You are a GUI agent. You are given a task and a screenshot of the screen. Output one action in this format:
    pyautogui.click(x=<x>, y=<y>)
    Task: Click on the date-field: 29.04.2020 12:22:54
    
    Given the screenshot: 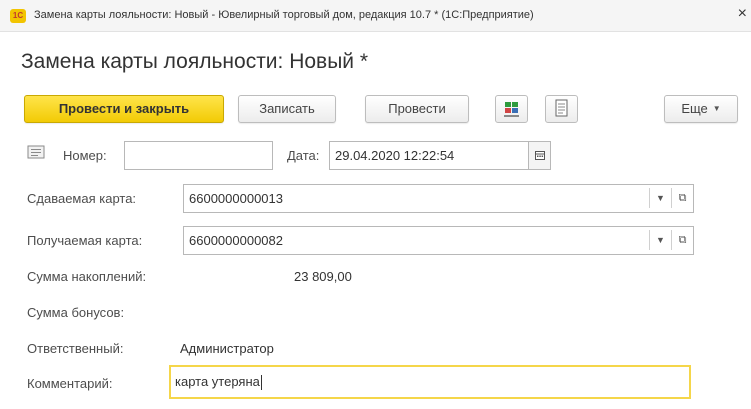 What is the action you would take?
    pyautogui.click(x=429, y=155)
    